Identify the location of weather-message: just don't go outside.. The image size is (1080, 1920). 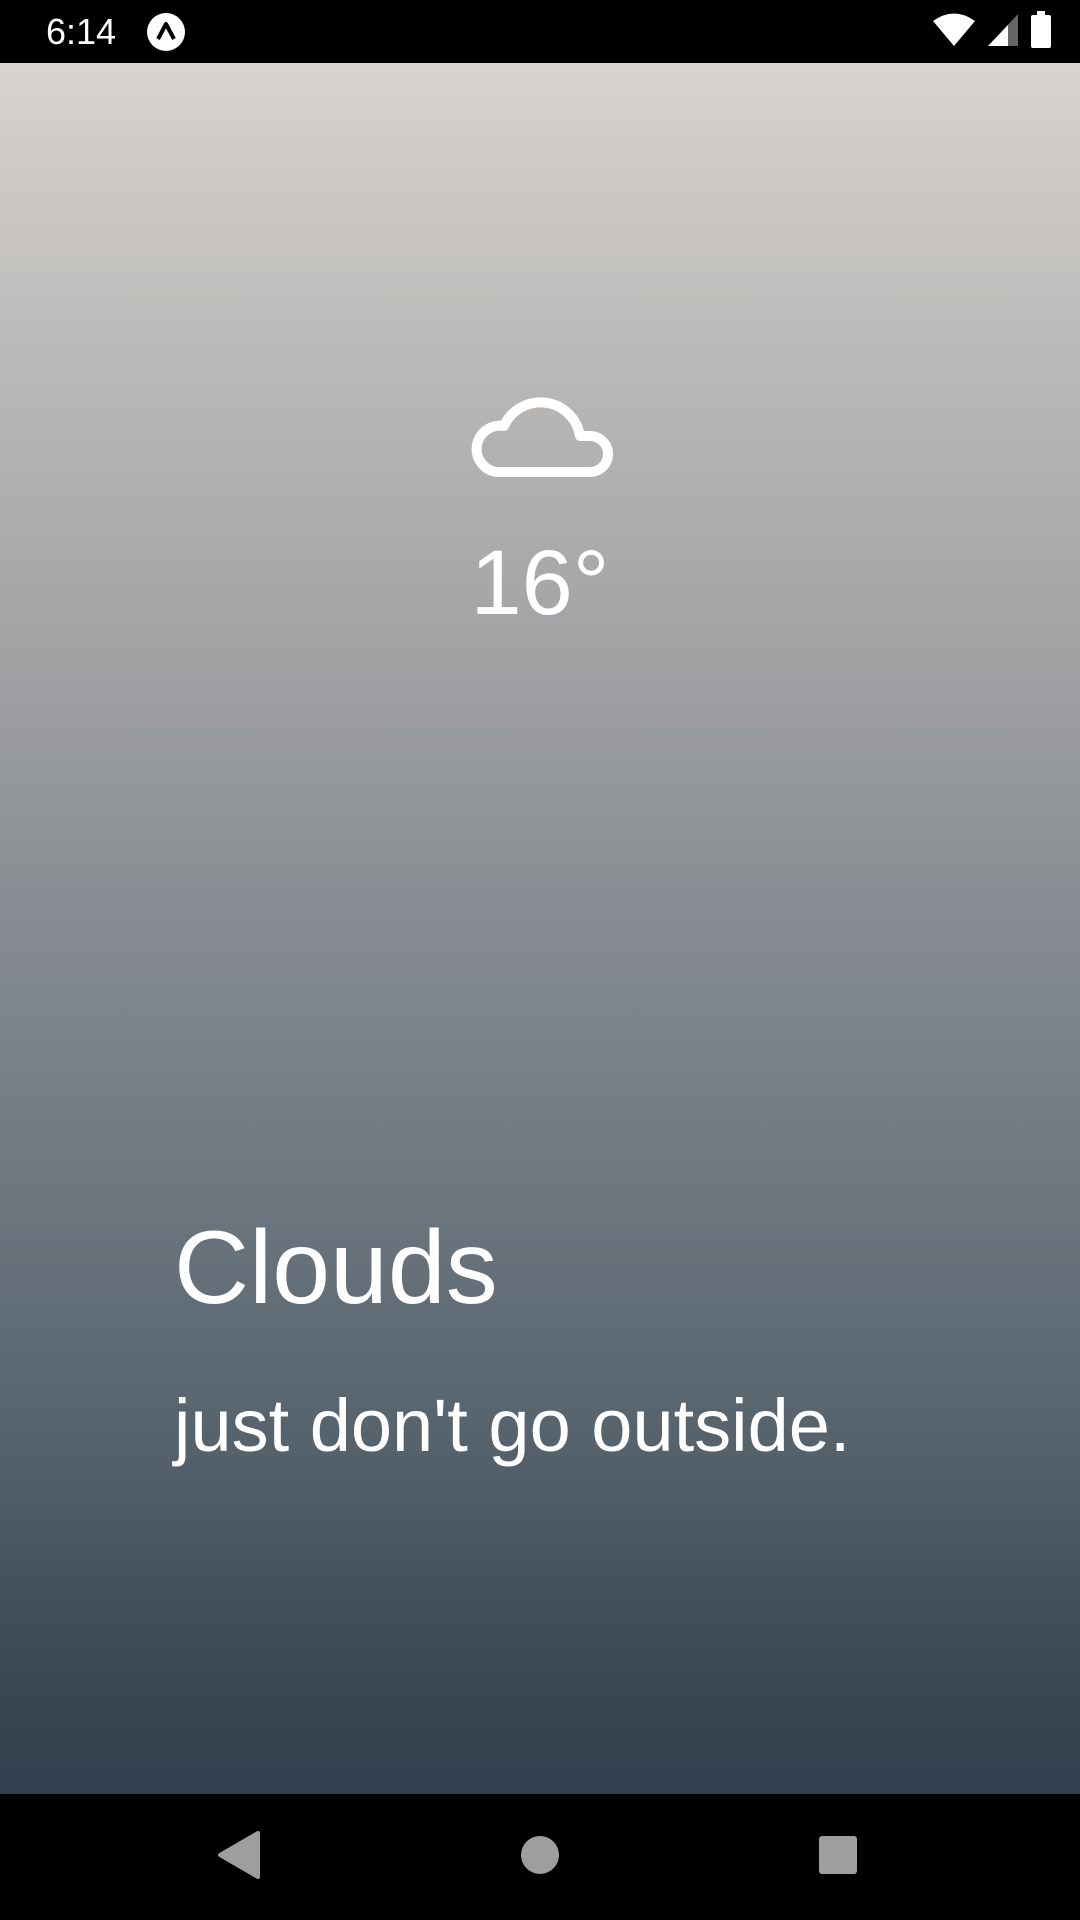
(512, 1425).